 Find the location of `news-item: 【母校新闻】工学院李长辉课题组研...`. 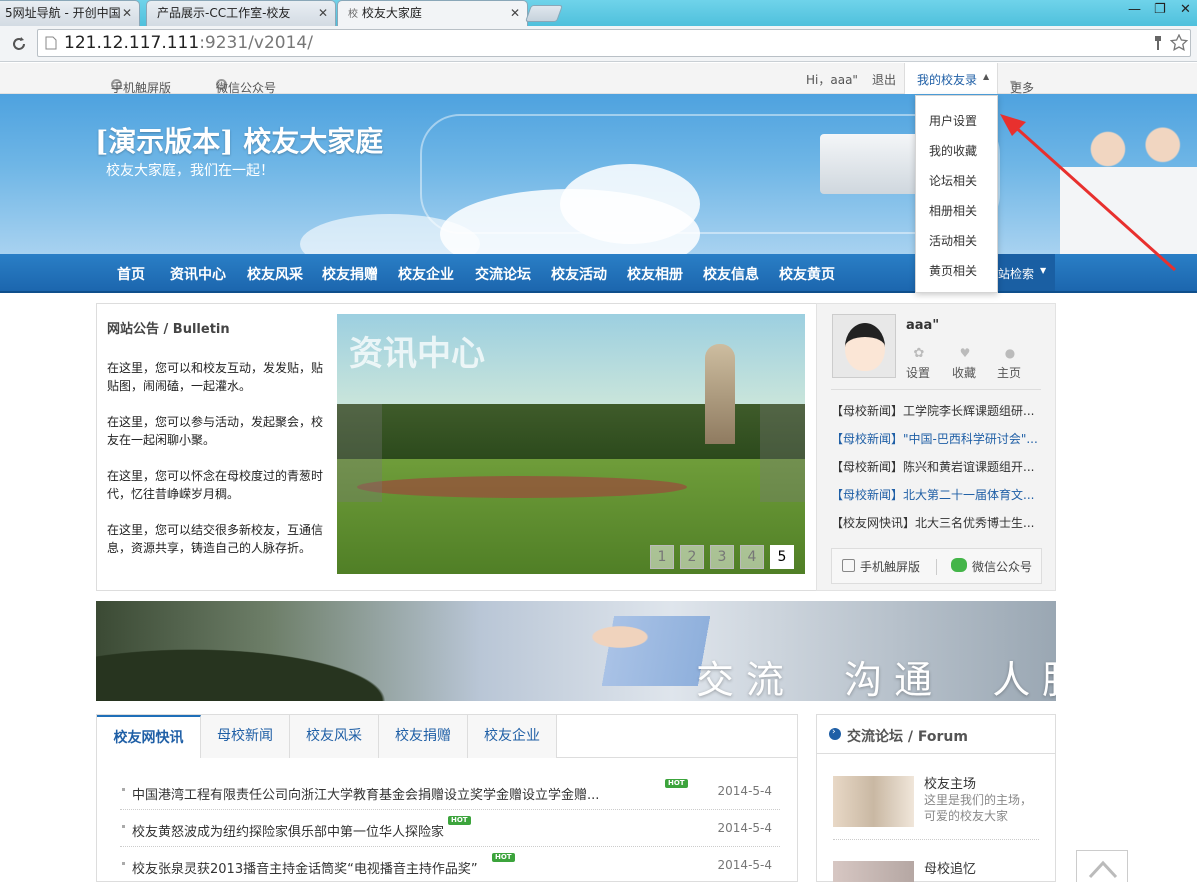

news-item: 【母校新闻】工学院李长辉课题组研... is located at coordinates (936, 410).